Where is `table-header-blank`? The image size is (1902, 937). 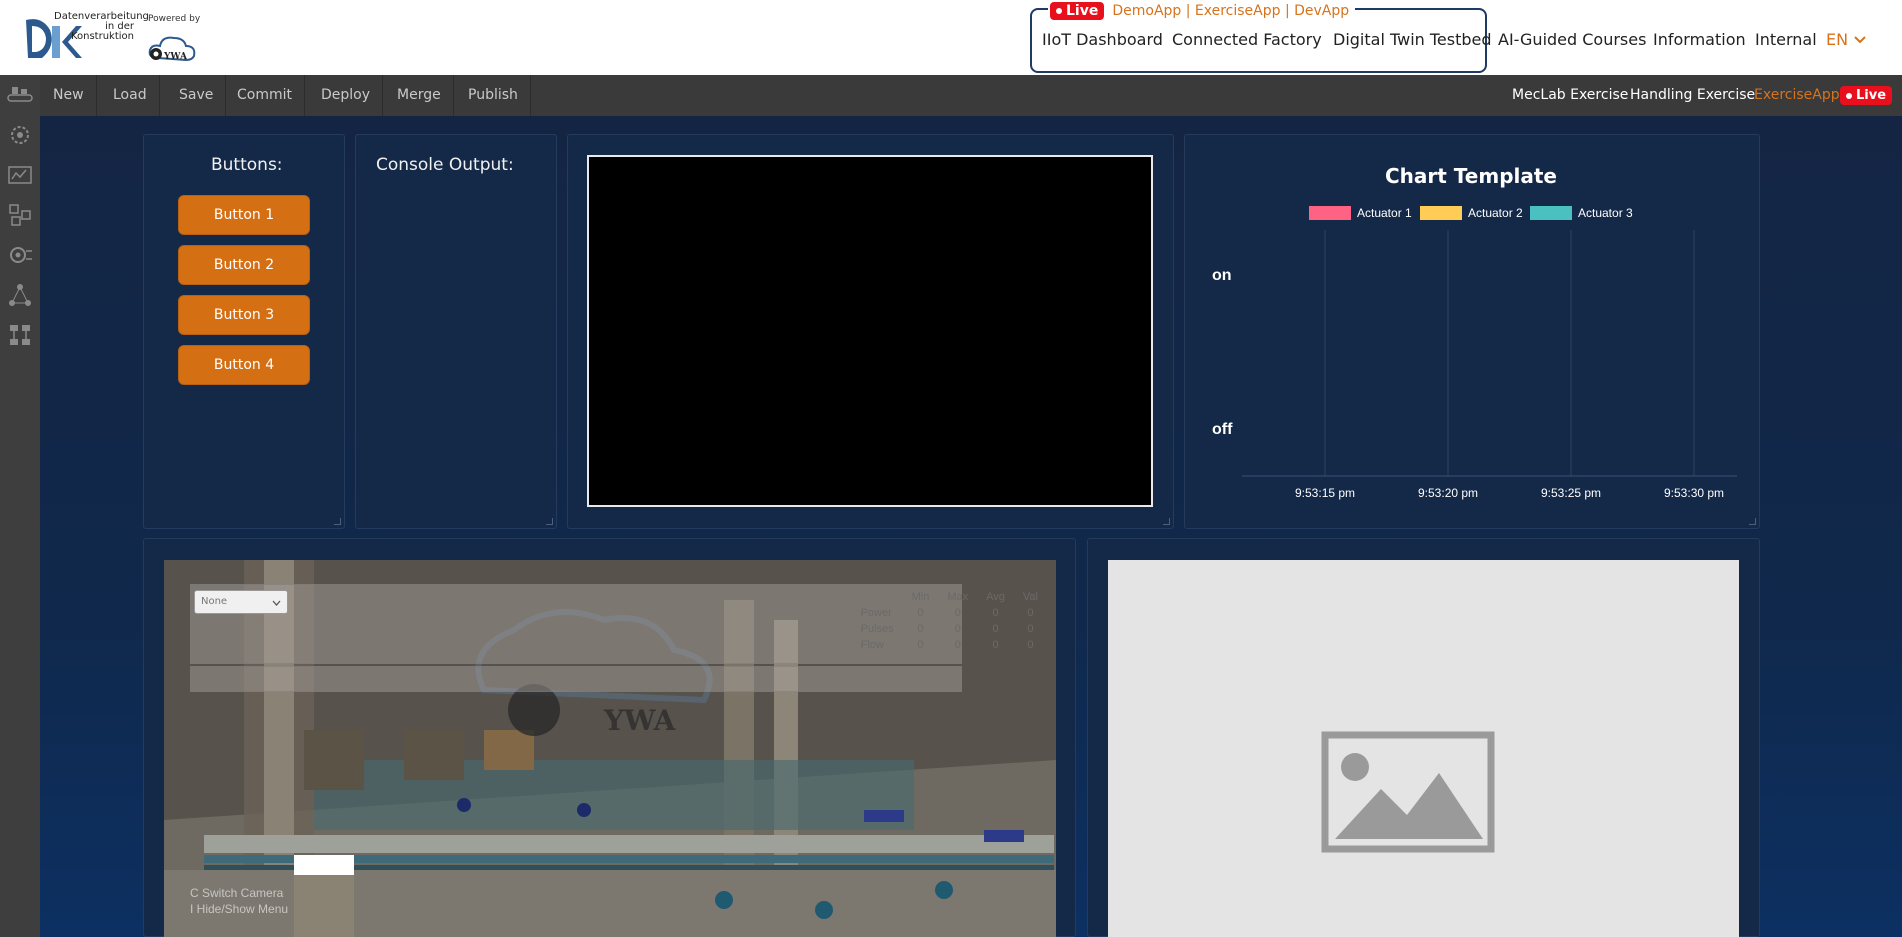
table-header-blank is located at coordinates (877, 597).